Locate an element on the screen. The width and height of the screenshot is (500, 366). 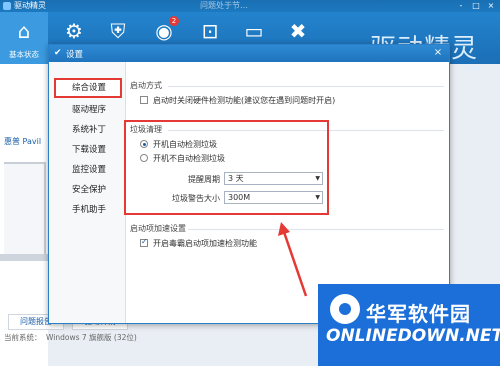
settings-nav: 综合设置 驱动程序 系统补丁 下载设置 监控设置 安全保护 手机助手 is located at coordinates (87, 192).